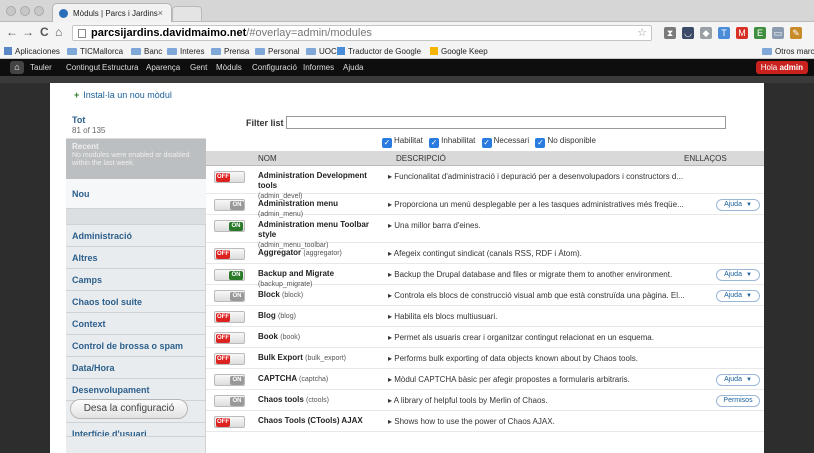 This screenshot has height=453, width=814. I want to click on bookmark-interes: Interes, so click(185, 51).